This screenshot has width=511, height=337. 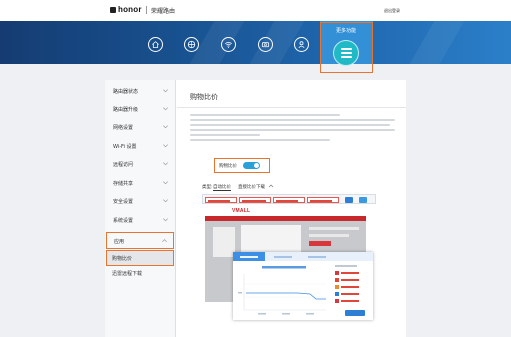 I want to click on nav-decoration, so click(x=435, y=42).